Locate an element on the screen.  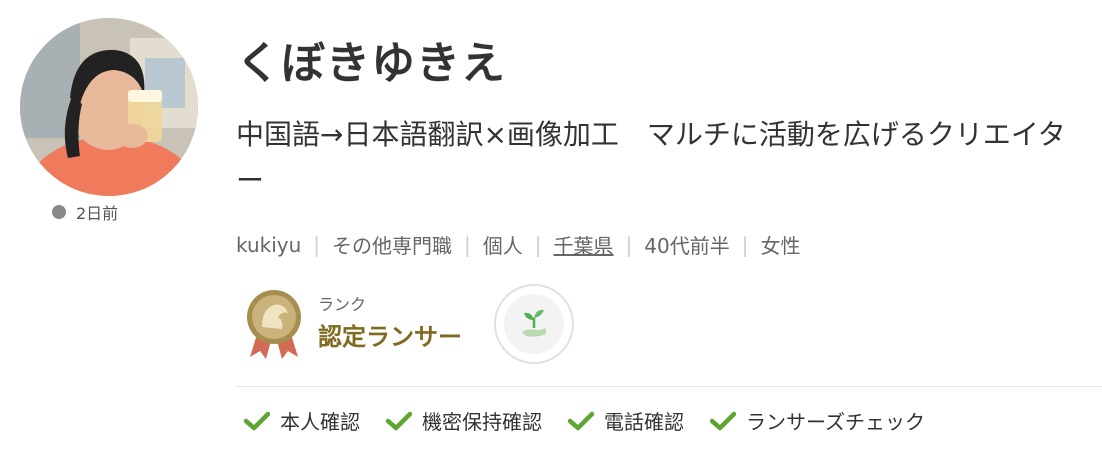
verification-item: 電話確認 is located at coordinates (626, 420).